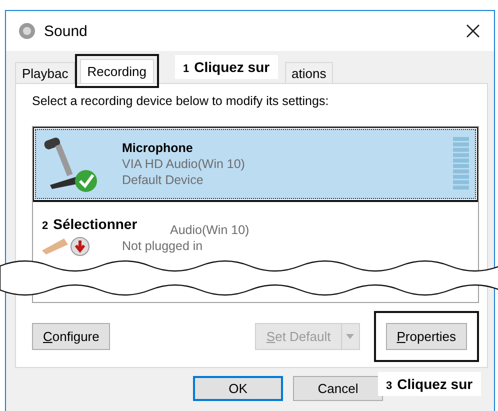 This screenshot has width=498, height=411. I want to click on dialog-button: Cancel, so click(338, 388).